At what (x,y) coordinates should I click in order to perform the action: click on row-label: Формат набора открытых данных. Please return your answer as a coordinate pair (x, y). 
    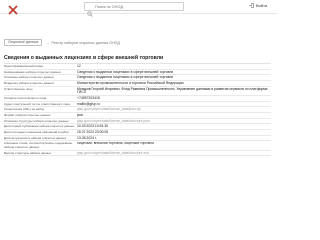
    Looking at the image, I should click on (27, 115).